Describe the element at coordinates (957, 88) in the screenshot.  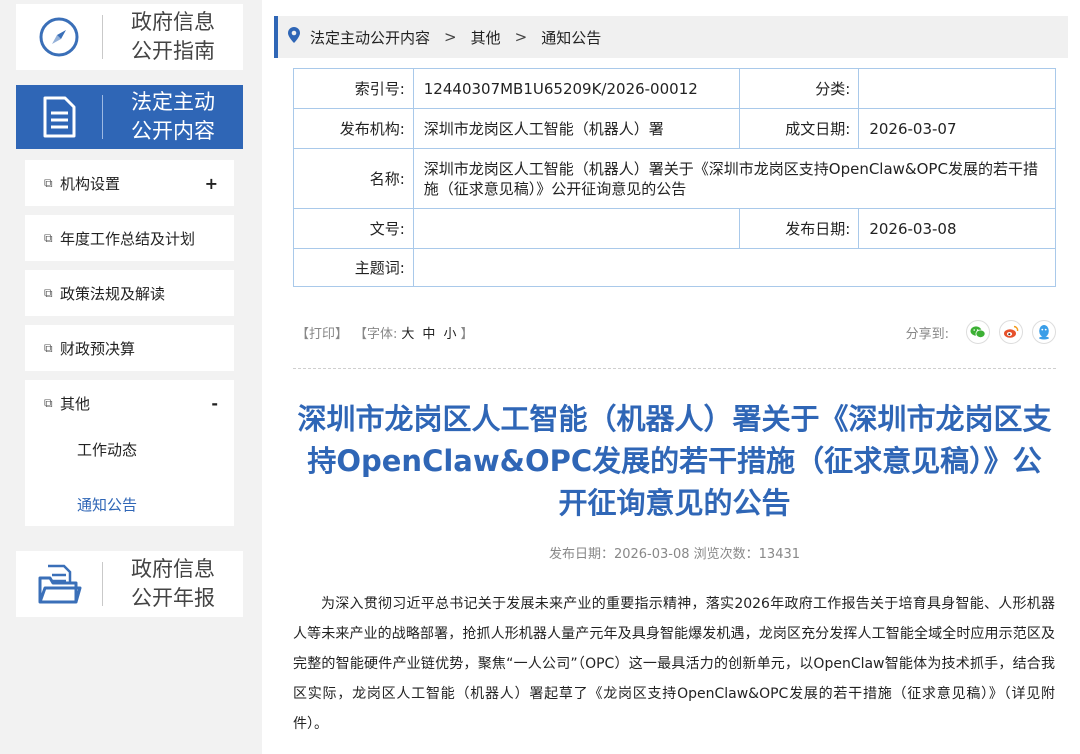
I see `category-value` at that location.